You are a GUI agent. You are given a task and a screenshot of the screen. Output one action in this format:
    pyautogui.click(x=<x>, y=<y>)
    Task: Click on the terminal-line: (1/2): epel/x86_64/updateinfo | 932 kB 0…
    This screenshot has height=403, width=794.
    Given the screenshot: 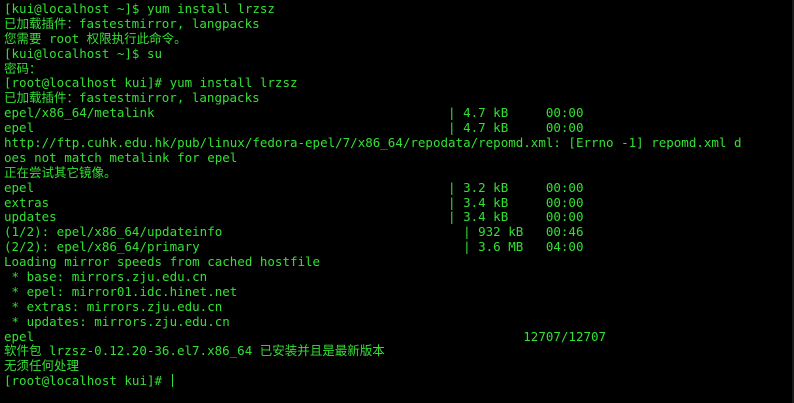 What is the action you would take?
    pyautogui.click(x=294, y=232)
    